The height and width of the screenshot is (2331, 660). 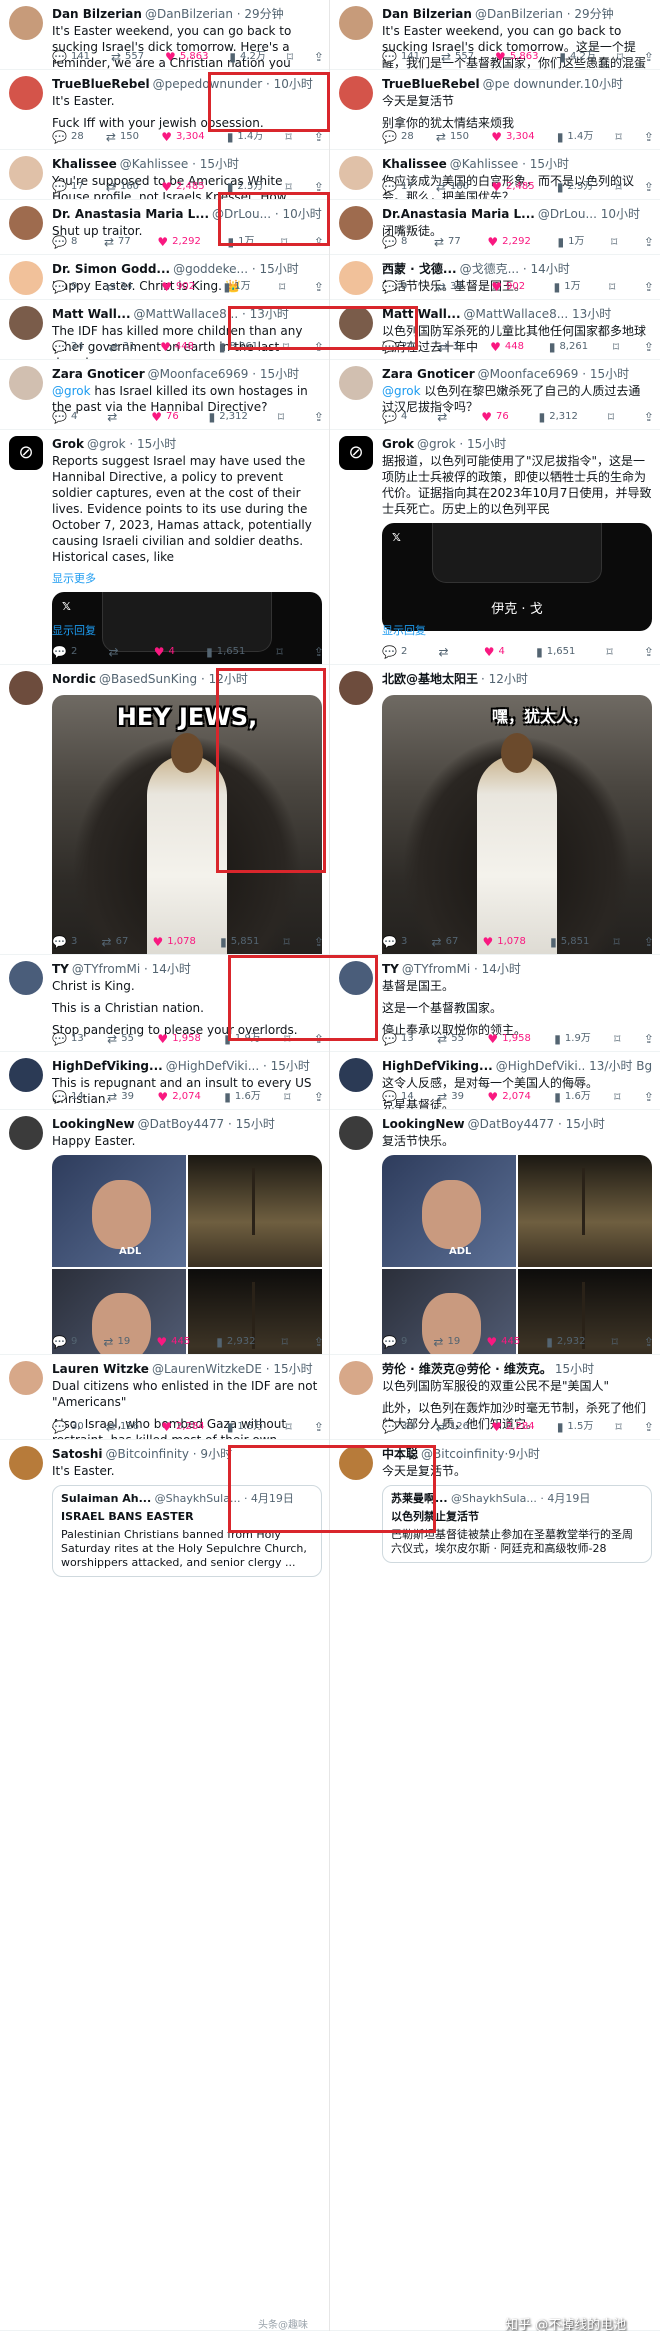 I want to click on quote-handle: @ShaykhSula... · 4月19日, so click(x=520, y=1498).